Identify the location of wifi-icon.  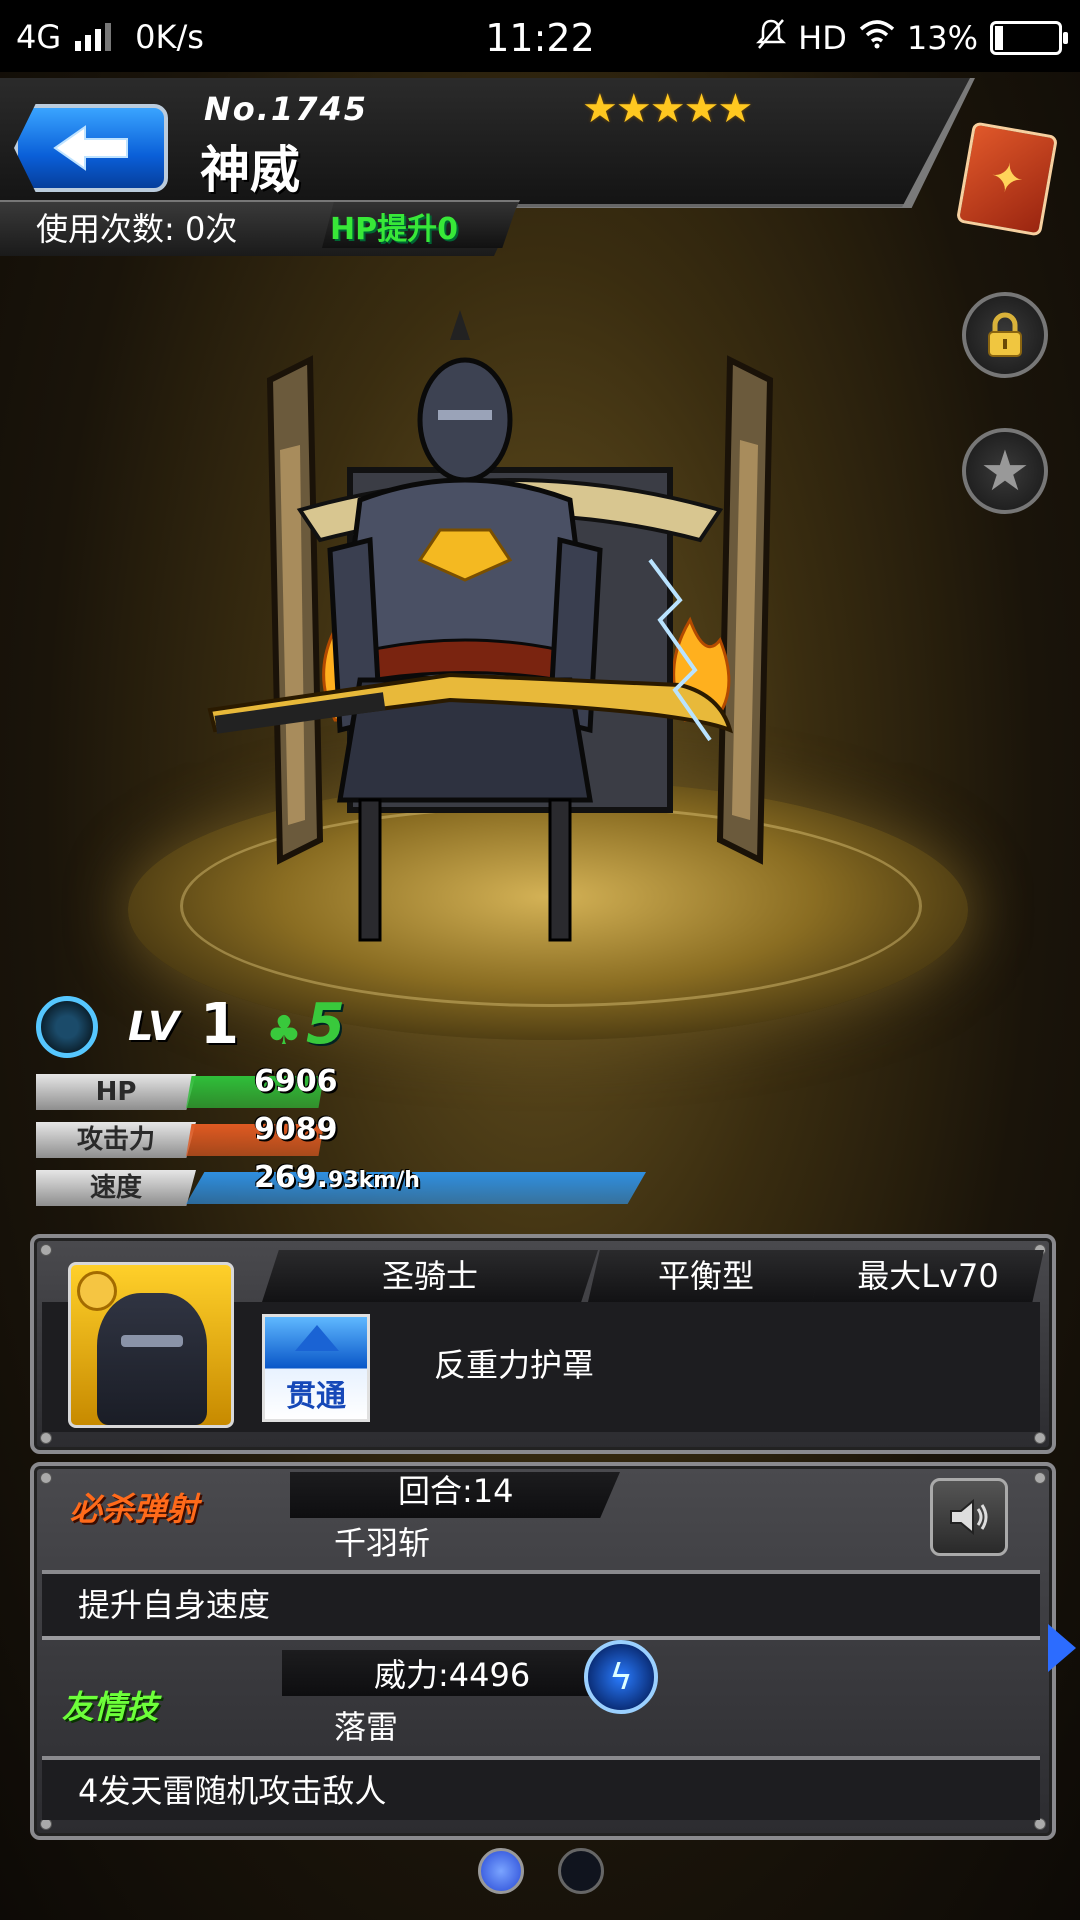
(877, 38).